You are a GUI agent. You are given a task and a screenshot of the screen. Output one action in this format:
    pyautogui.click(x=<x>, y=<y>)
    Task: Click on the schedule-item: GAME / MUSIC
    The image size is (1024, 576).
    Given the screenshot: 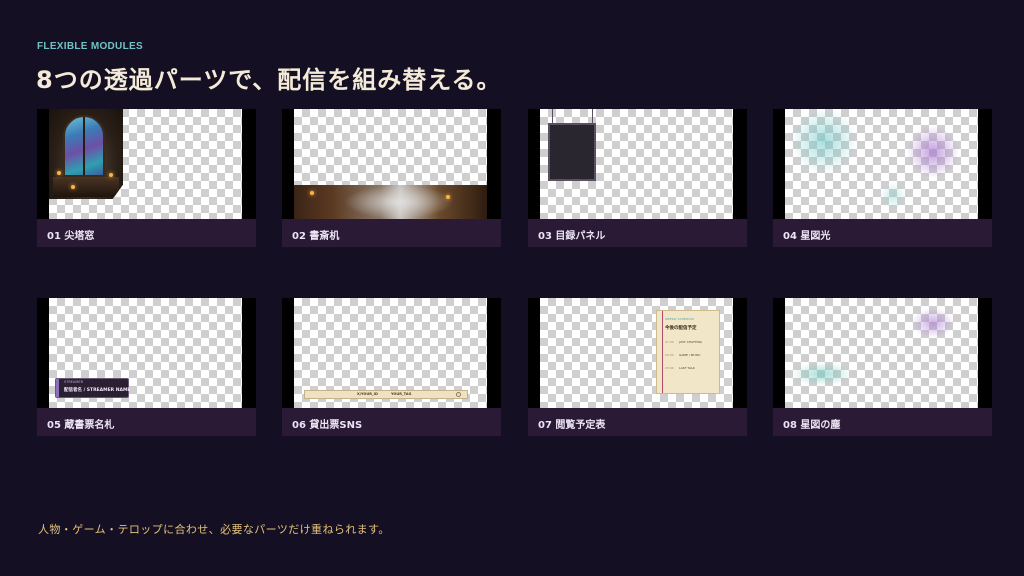 What is the action you would take?
    pyautogui.click(x=690, y=355)
    